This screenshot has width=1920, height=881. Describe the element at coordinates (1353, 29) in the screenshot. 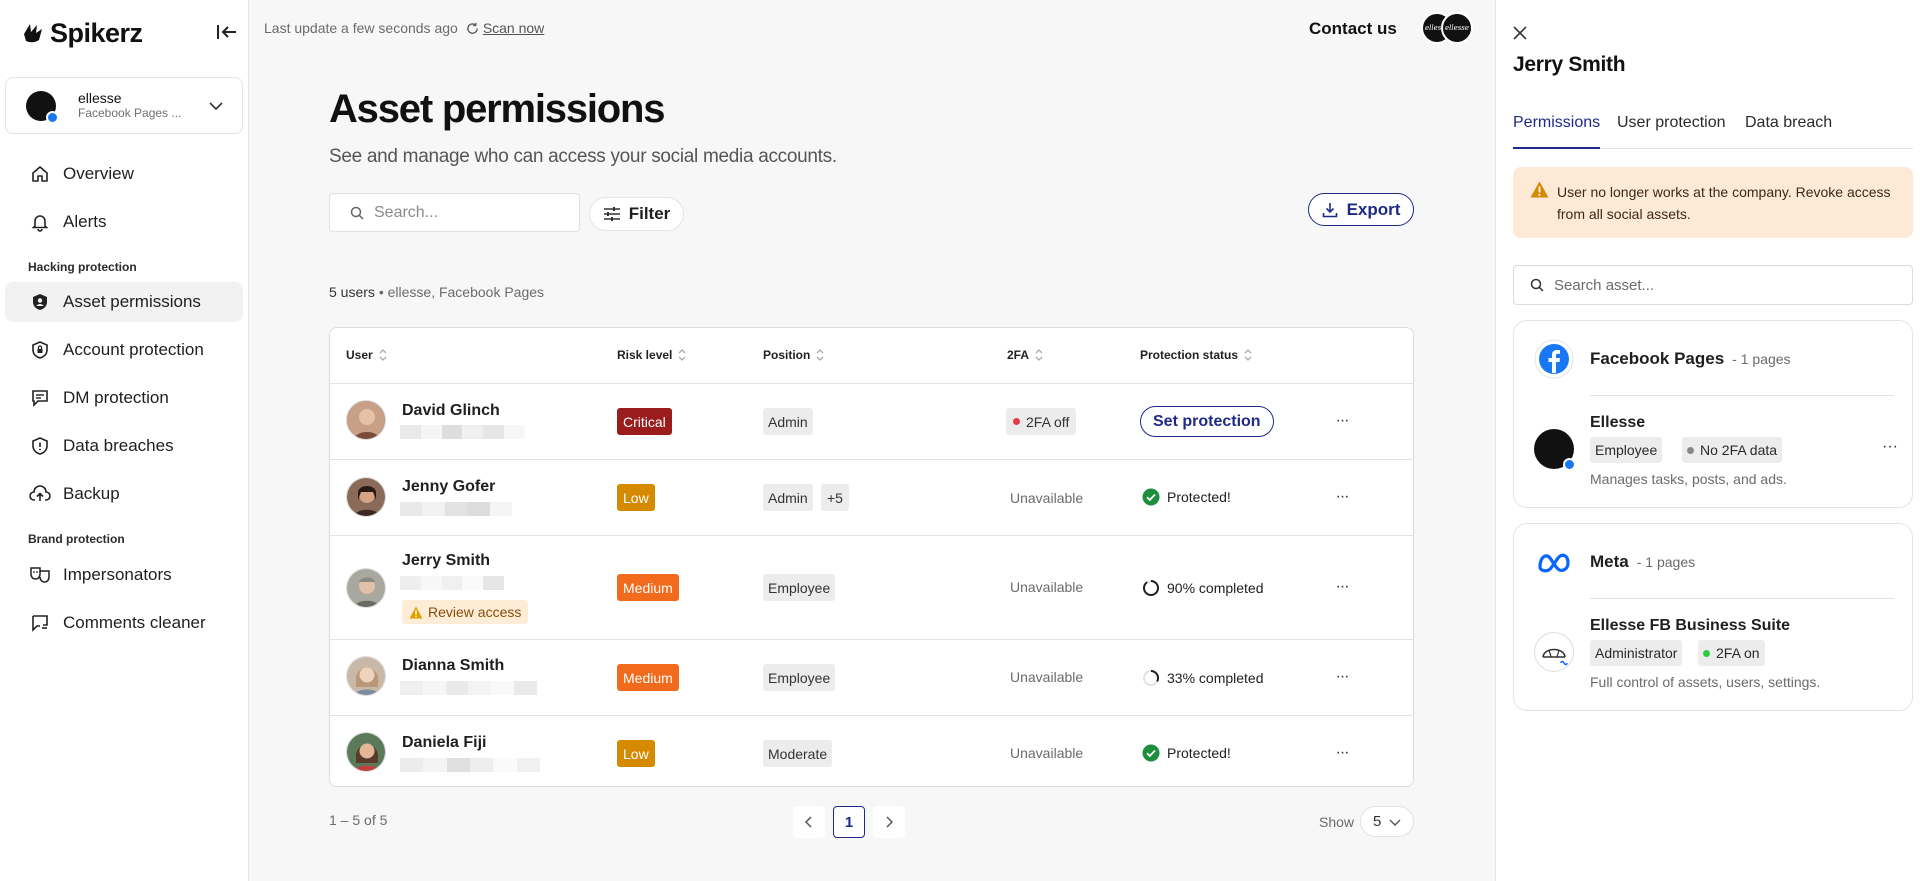

I see `contact-us-link: Contact us` at that location.